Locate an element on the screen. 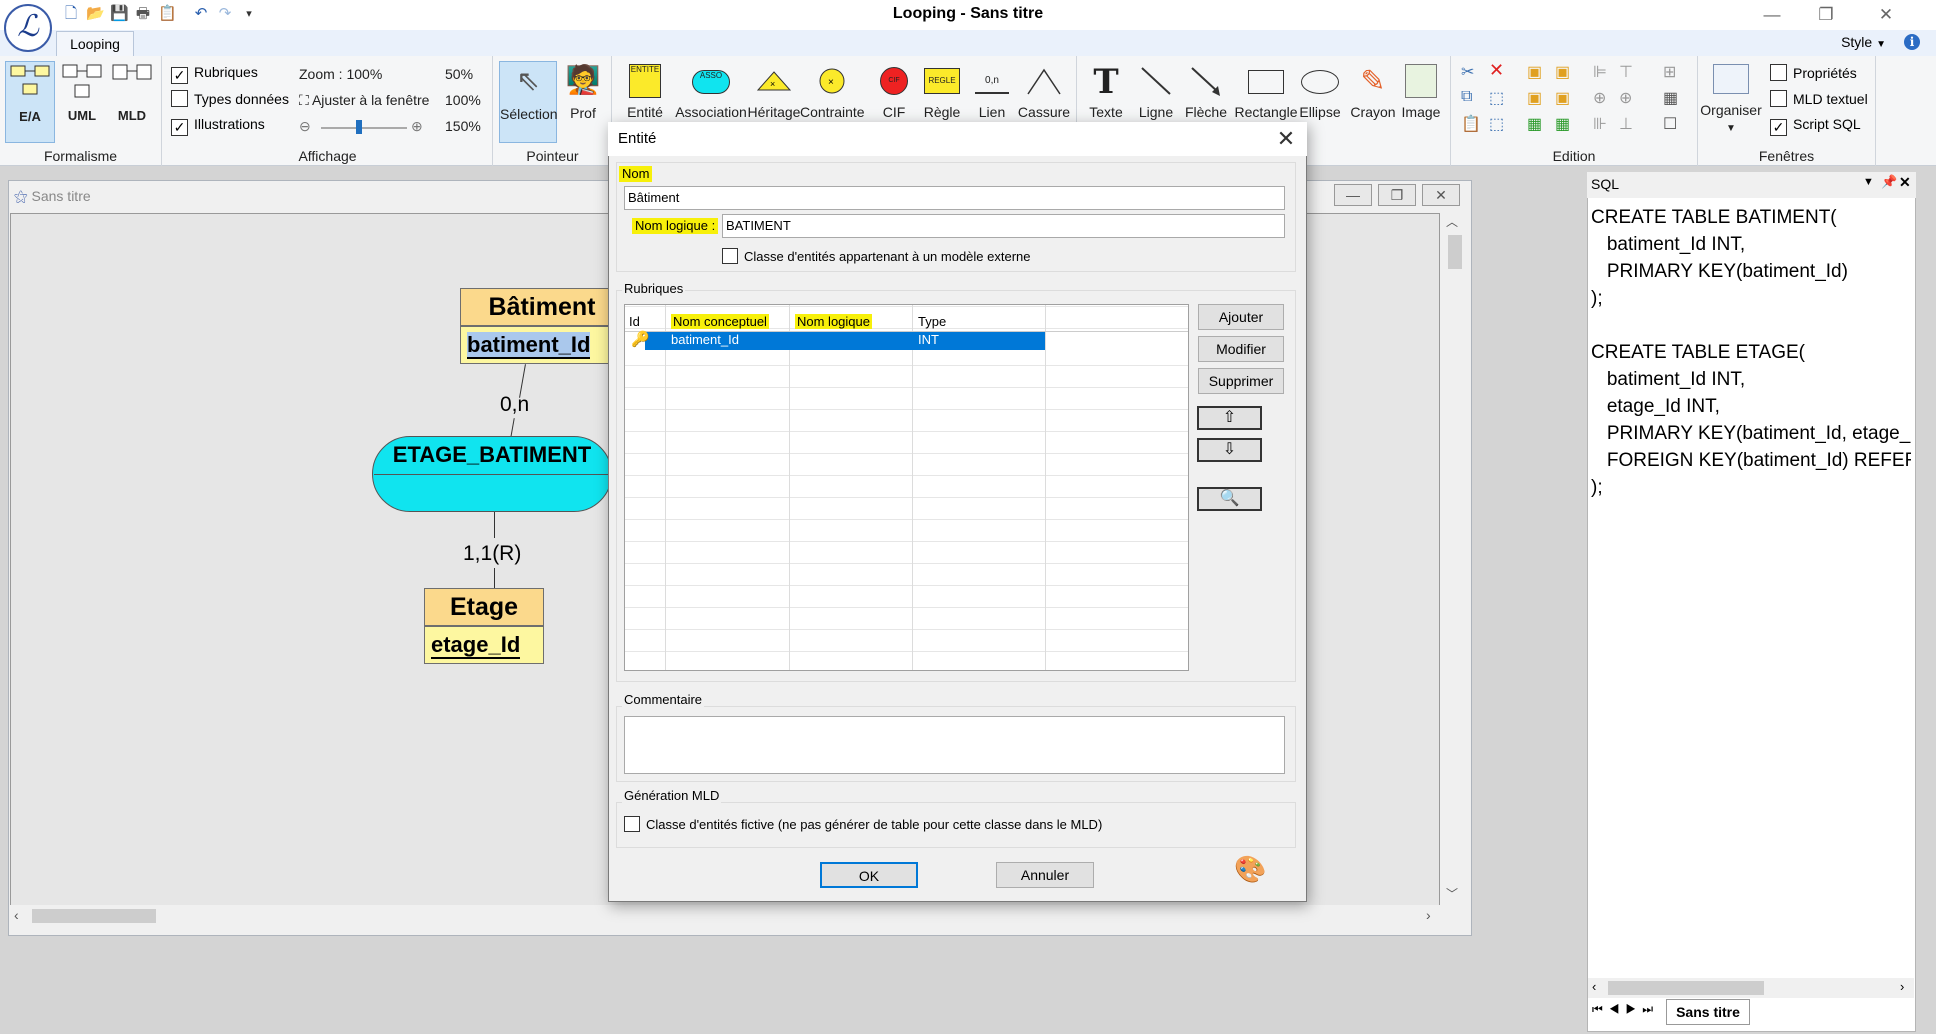  formalism-ea-button: E/A is located at coordinates (30, 102).